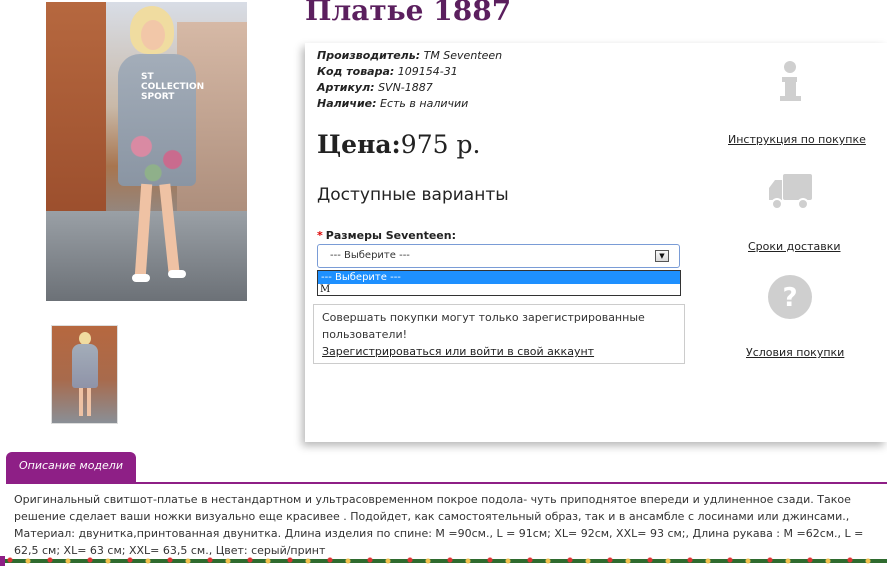  What do you see at coordinates (146, 151) in the screenshot?
I see `main-product-image: ST COLLECTION SPORT` at bounding box center [146, 151].